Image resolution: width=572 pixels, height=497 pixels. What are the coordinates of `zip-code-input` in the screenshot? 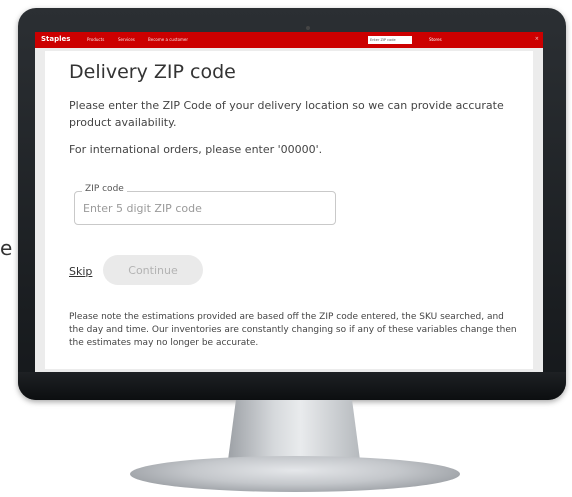 It's located at (203, 208).